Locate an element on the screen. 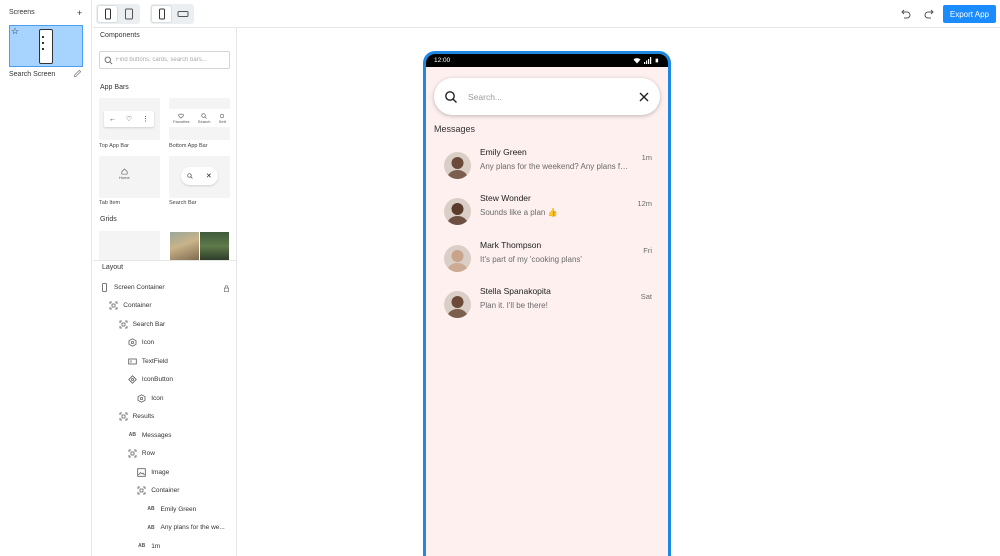 The height and width of the screenshot is (556, 1000). status-time: 12:00 is located at coordinates (442, 60).